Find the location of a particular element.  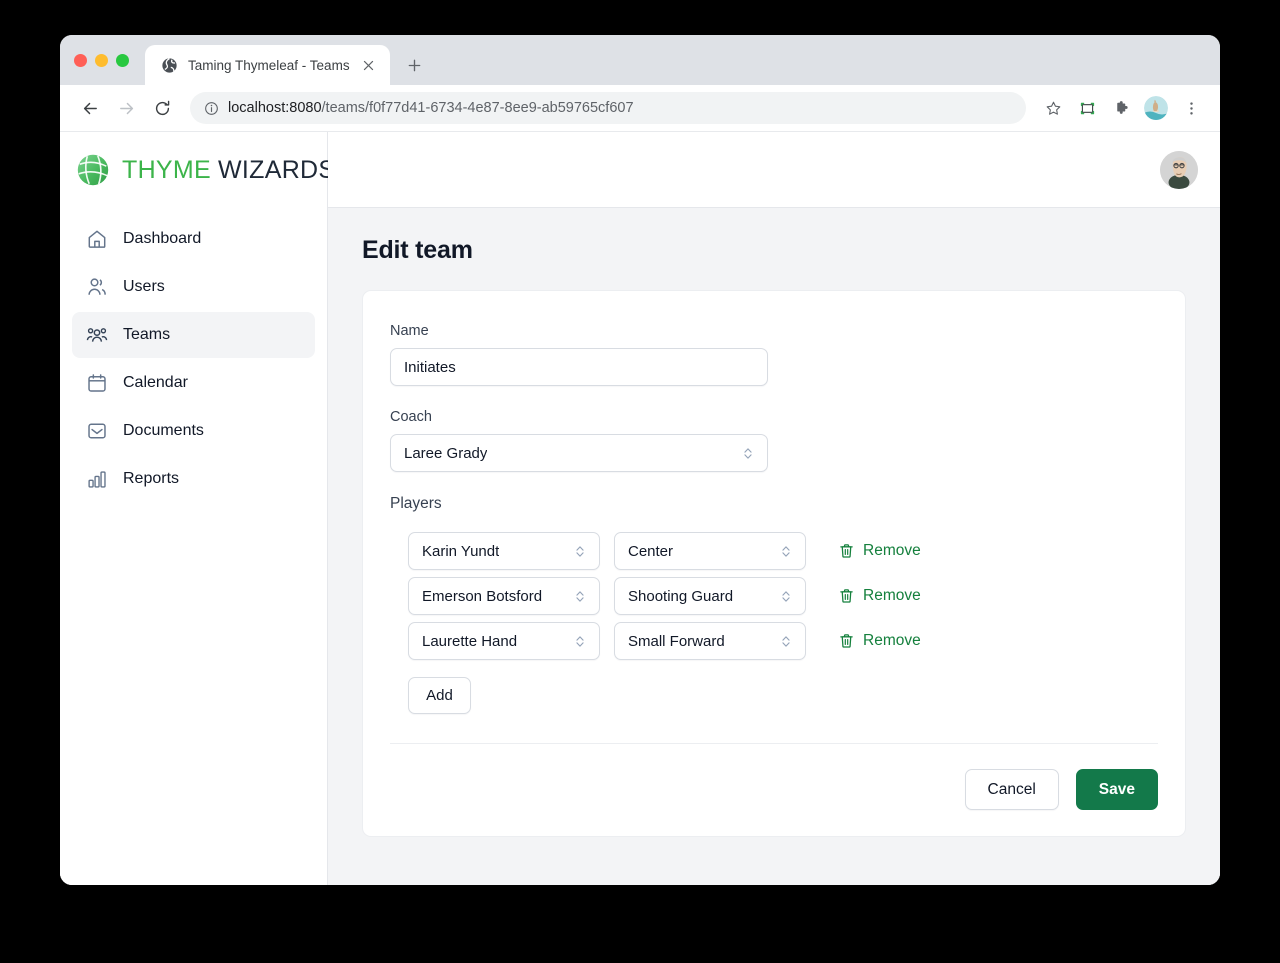

arrow-left-icon is located at coordinates (90, 108).